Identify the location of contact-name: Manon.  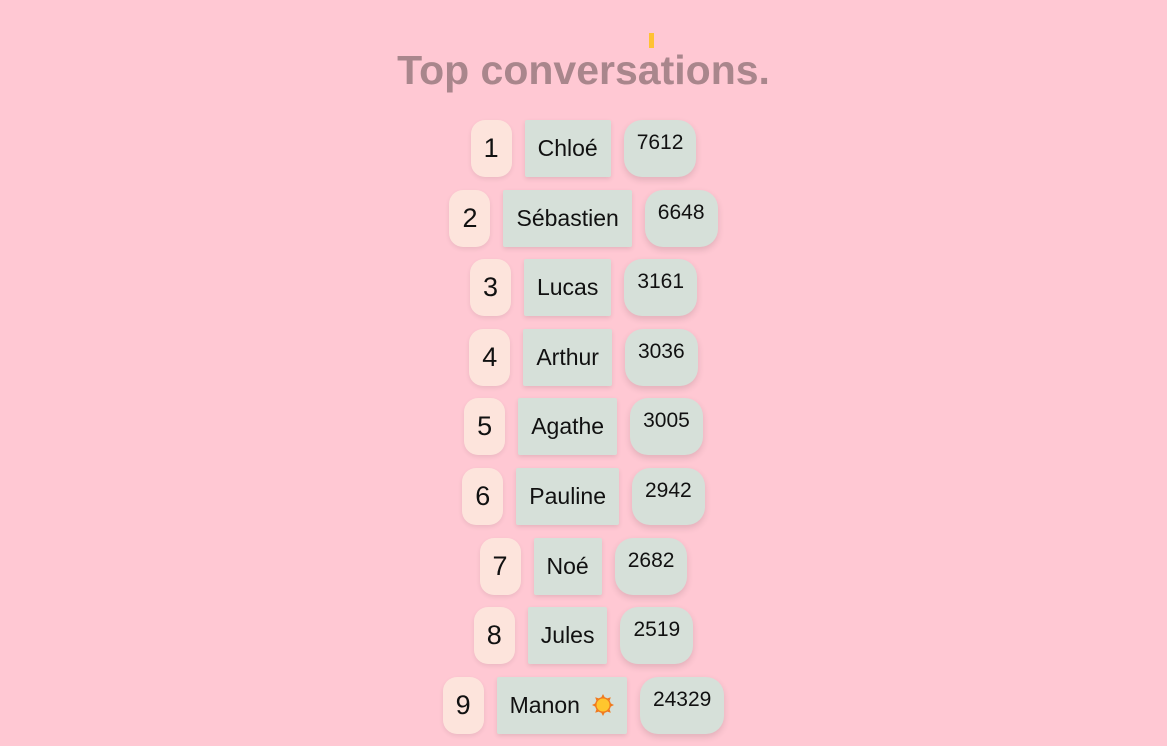
(544, 704).